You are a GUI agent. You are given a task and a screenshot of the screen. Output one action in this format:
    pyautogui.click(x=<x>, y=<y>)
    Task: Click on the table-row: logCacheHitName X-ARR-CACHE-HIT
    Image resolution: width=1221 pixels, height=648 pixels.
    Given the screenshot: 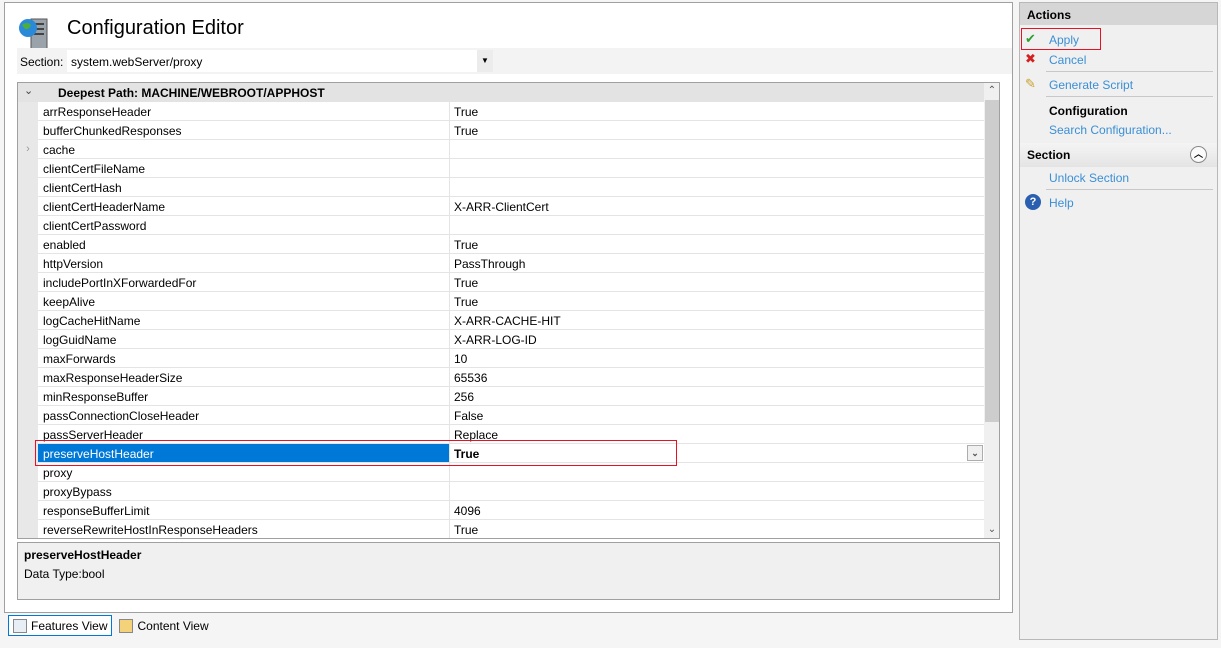 What is the action you would take?
    pyautogui.click(x=501, y=320)
    